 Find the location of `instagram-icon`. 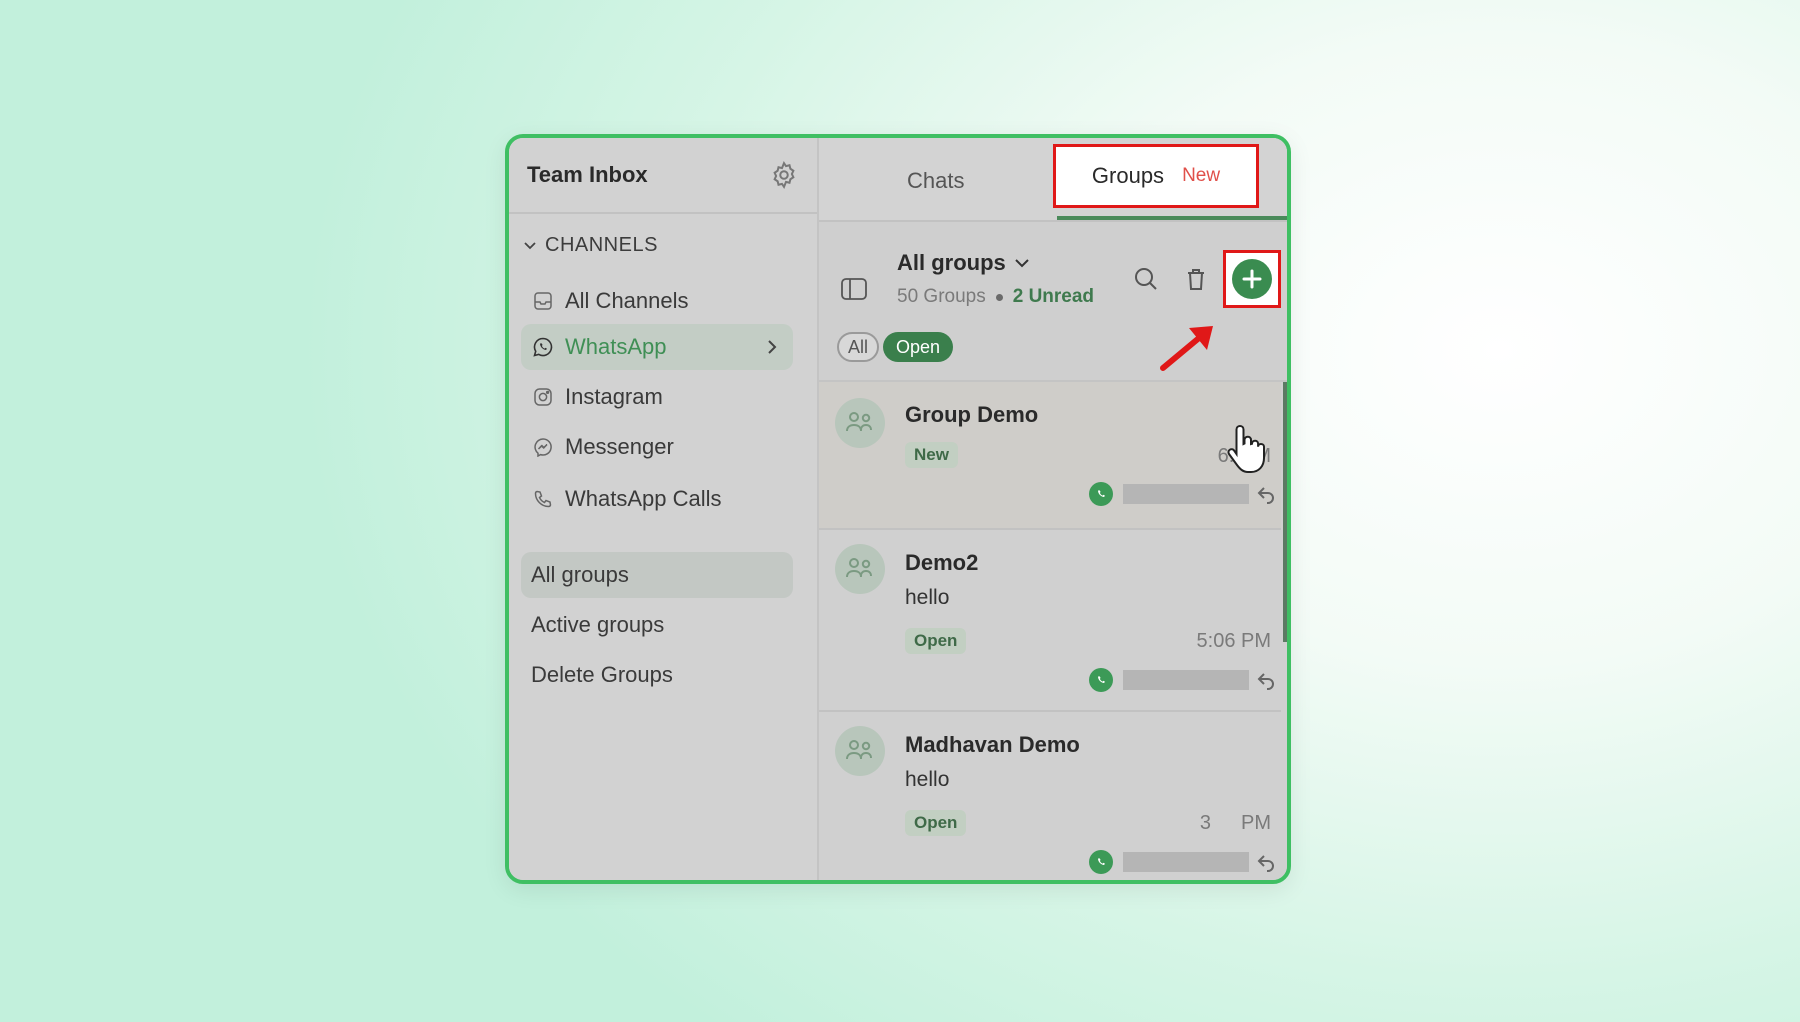

instagram-icon is located at coordinates (543, 397).